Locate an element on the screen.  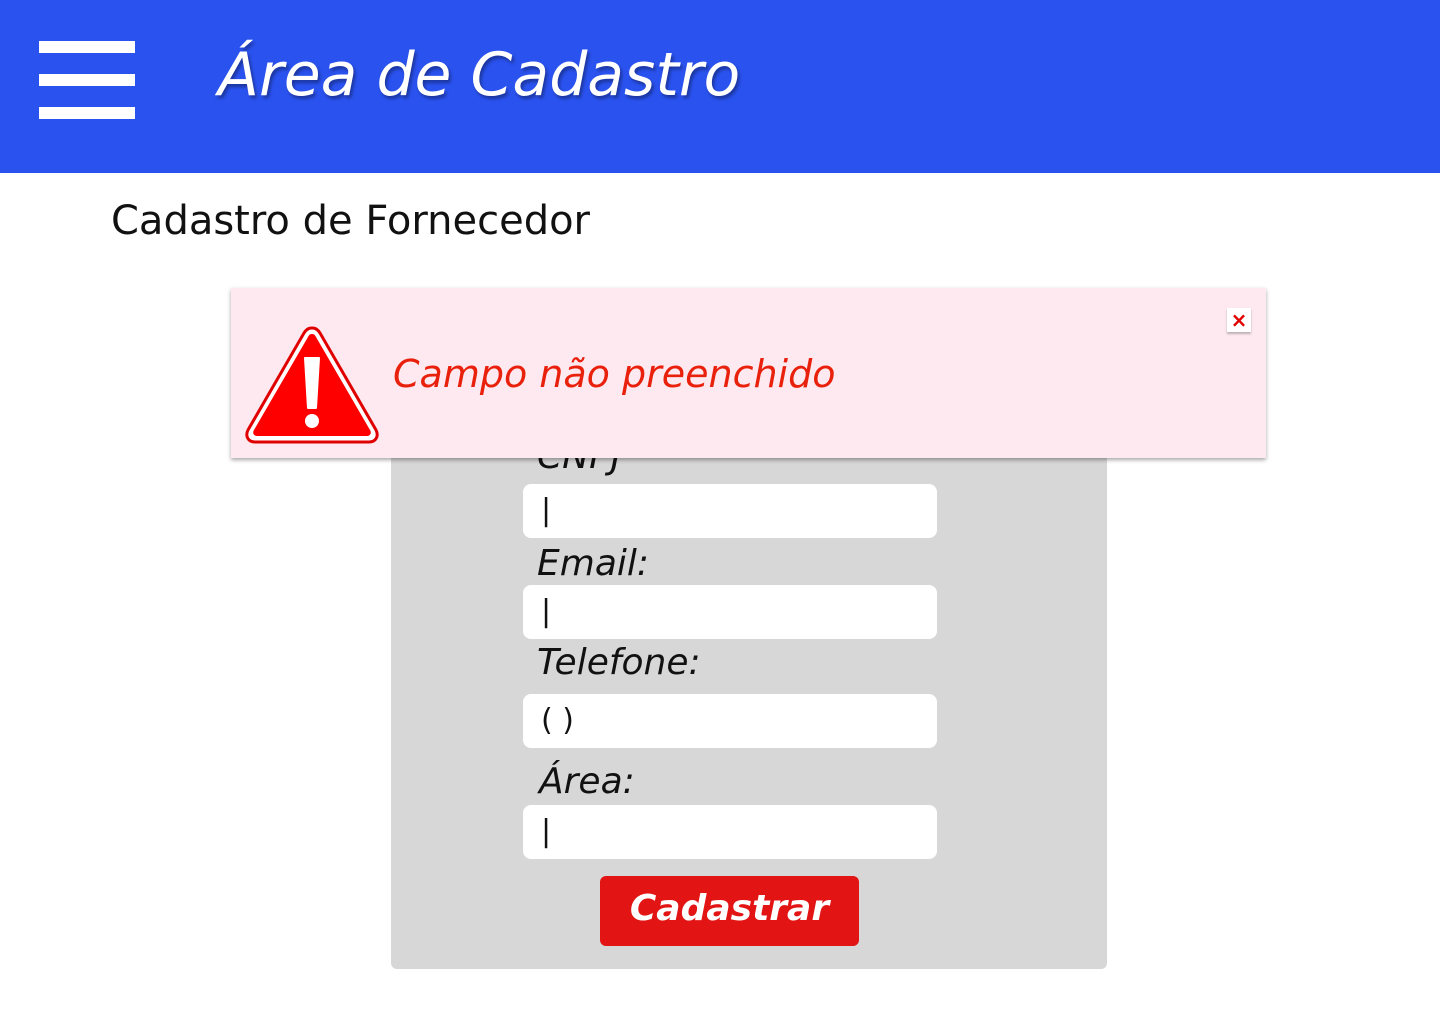
warning-triangle-icon is located at coordinates (312, 385).